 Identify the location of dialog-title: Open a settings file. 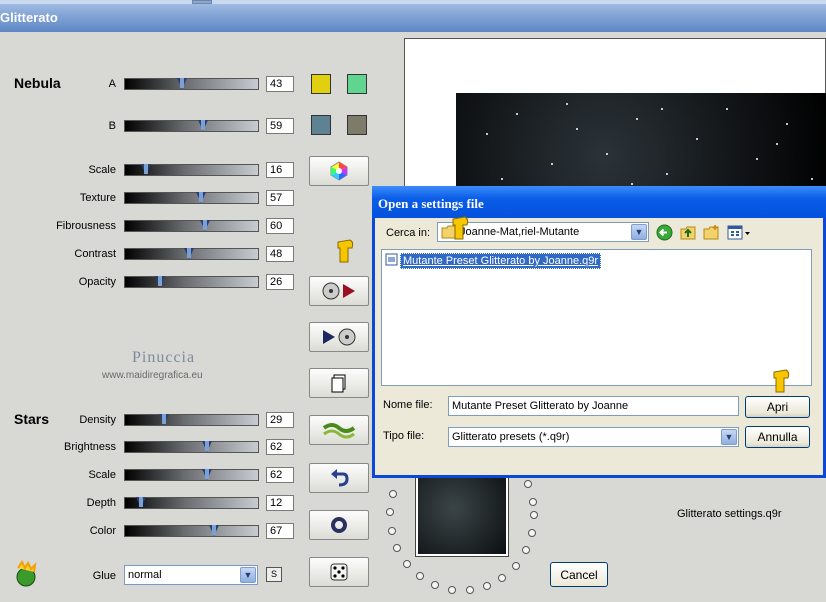
(431, 203).